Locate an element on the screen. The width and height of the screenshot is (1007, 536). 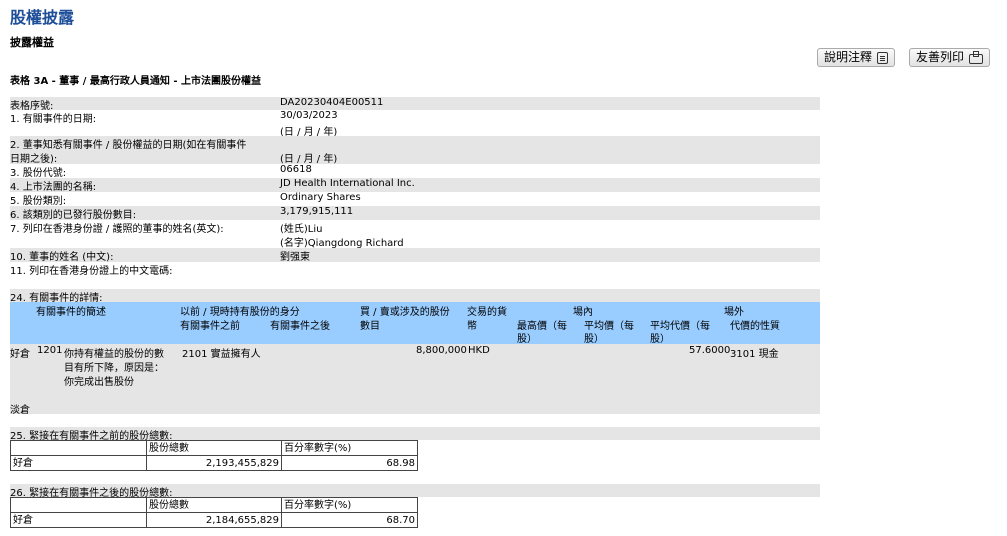
director-surname: (姓氏)Liu is located at coordinates (301, 229).